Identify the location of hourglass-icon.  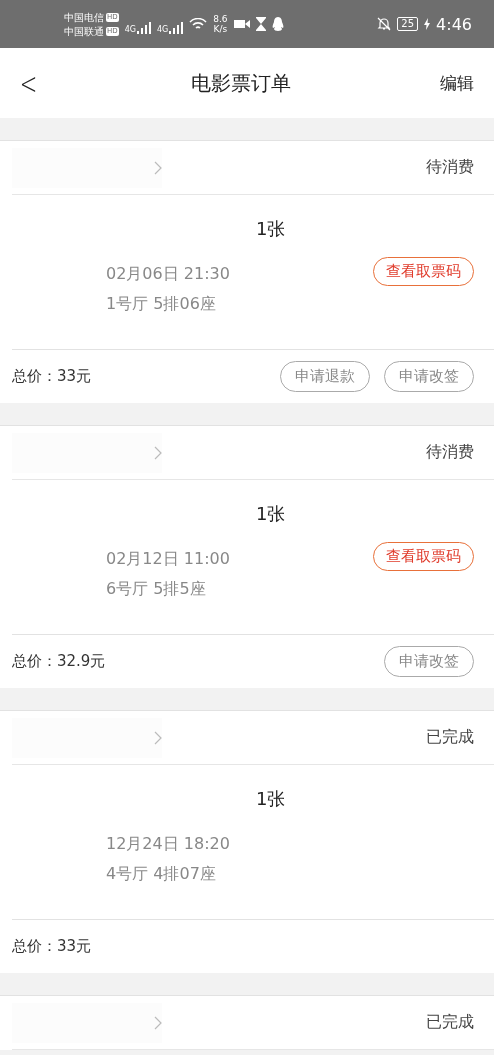
(260, 24).